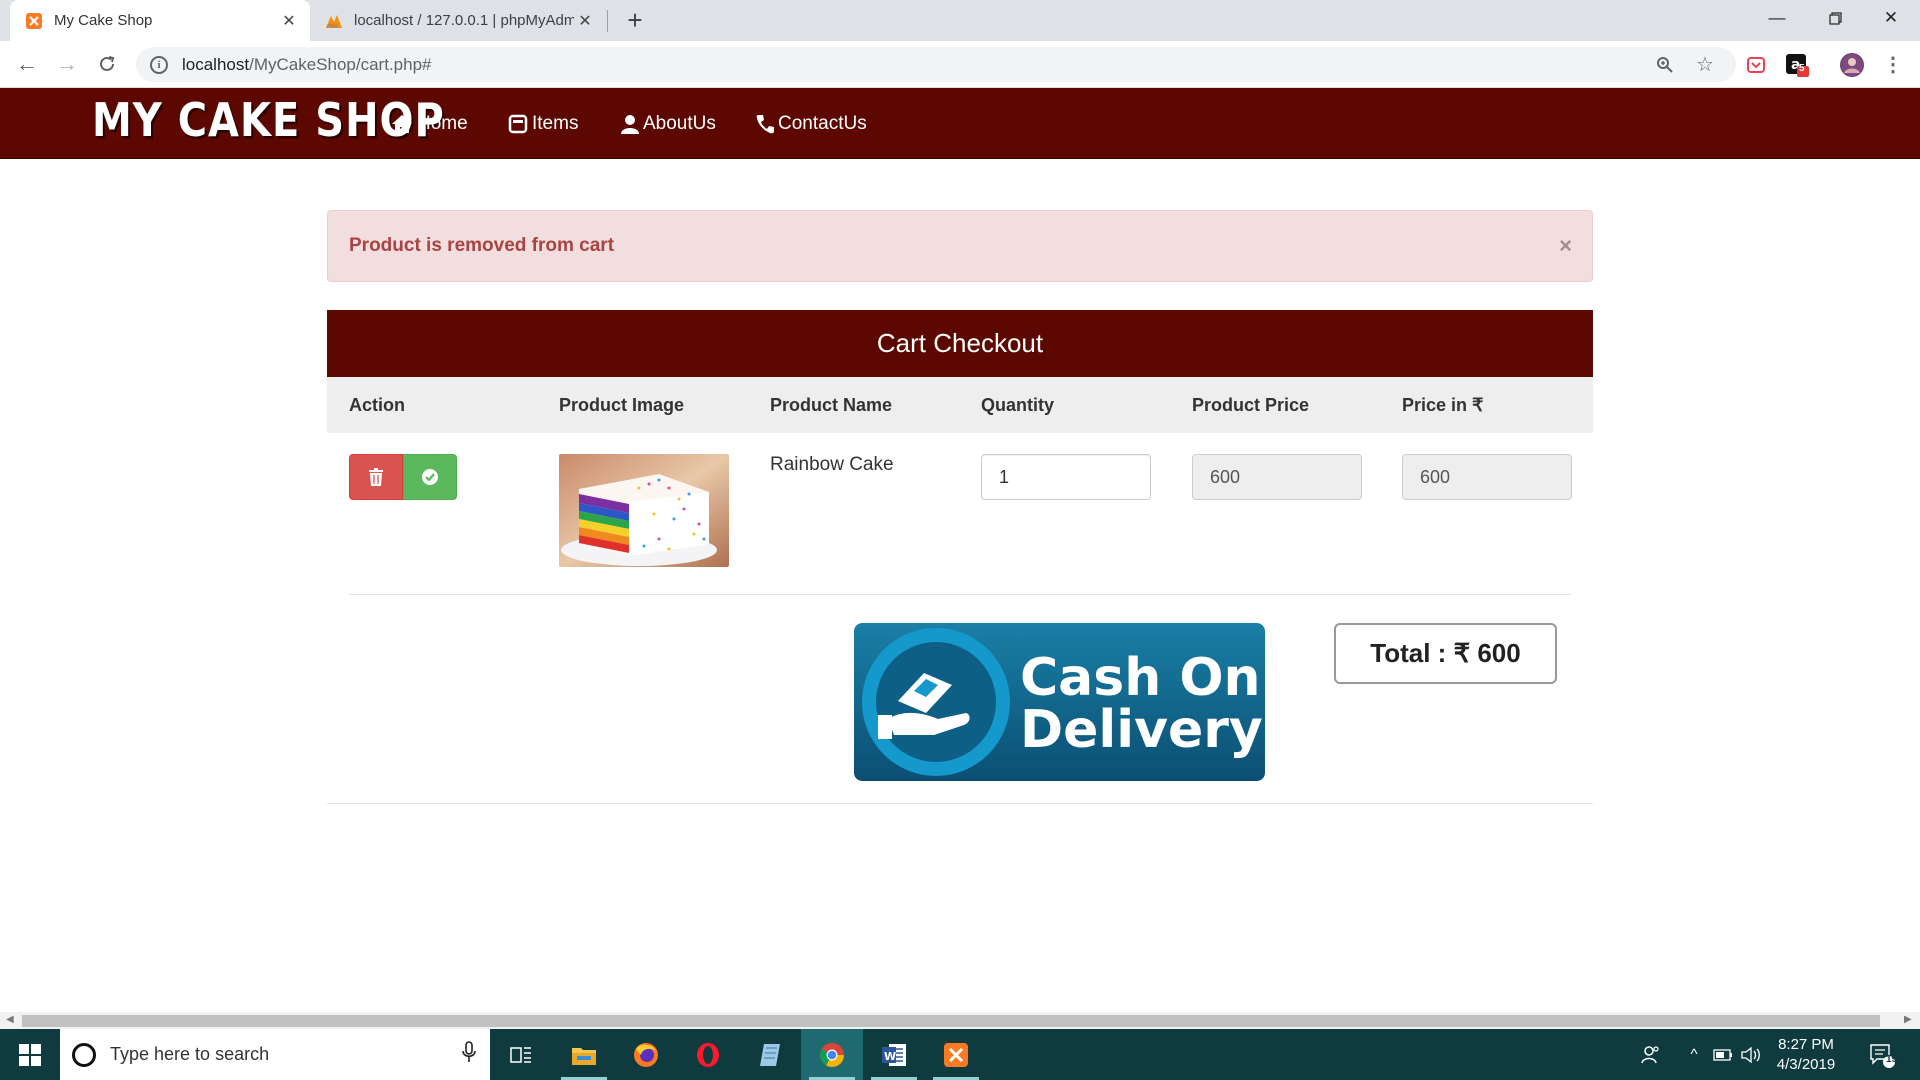  What do you see at coordinates (10, 1019) in the screenshot?
I see `scroll-left-icon: ◀` at bounding box center [10, 1019].